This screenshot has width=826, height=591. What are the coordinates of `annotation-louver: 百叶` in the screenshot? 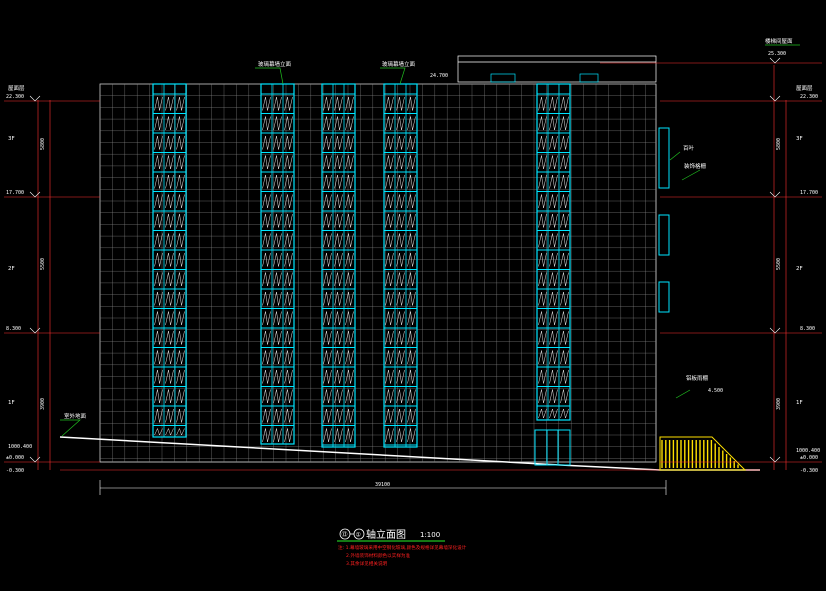 It's located at (689, 148).